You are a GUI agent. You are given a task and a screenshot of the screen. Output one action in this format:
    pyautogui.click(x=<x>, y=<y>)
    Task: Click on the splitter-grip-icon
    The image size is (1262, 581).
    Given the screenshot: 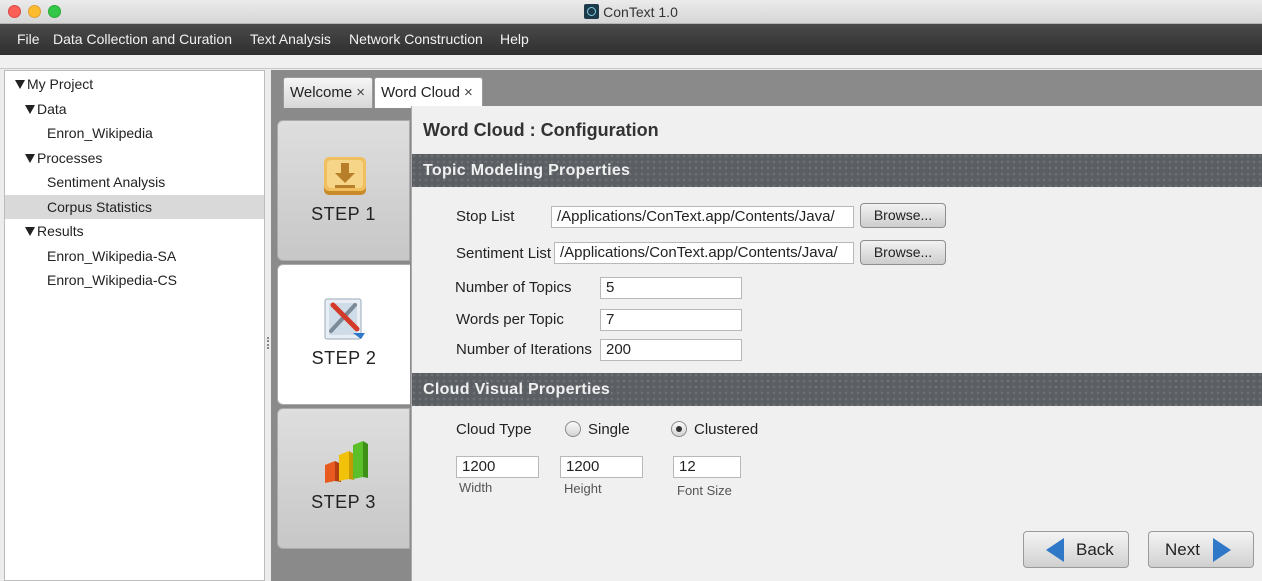 What is the action you would take?
    pyautogui.click(x=268, y=343)
    